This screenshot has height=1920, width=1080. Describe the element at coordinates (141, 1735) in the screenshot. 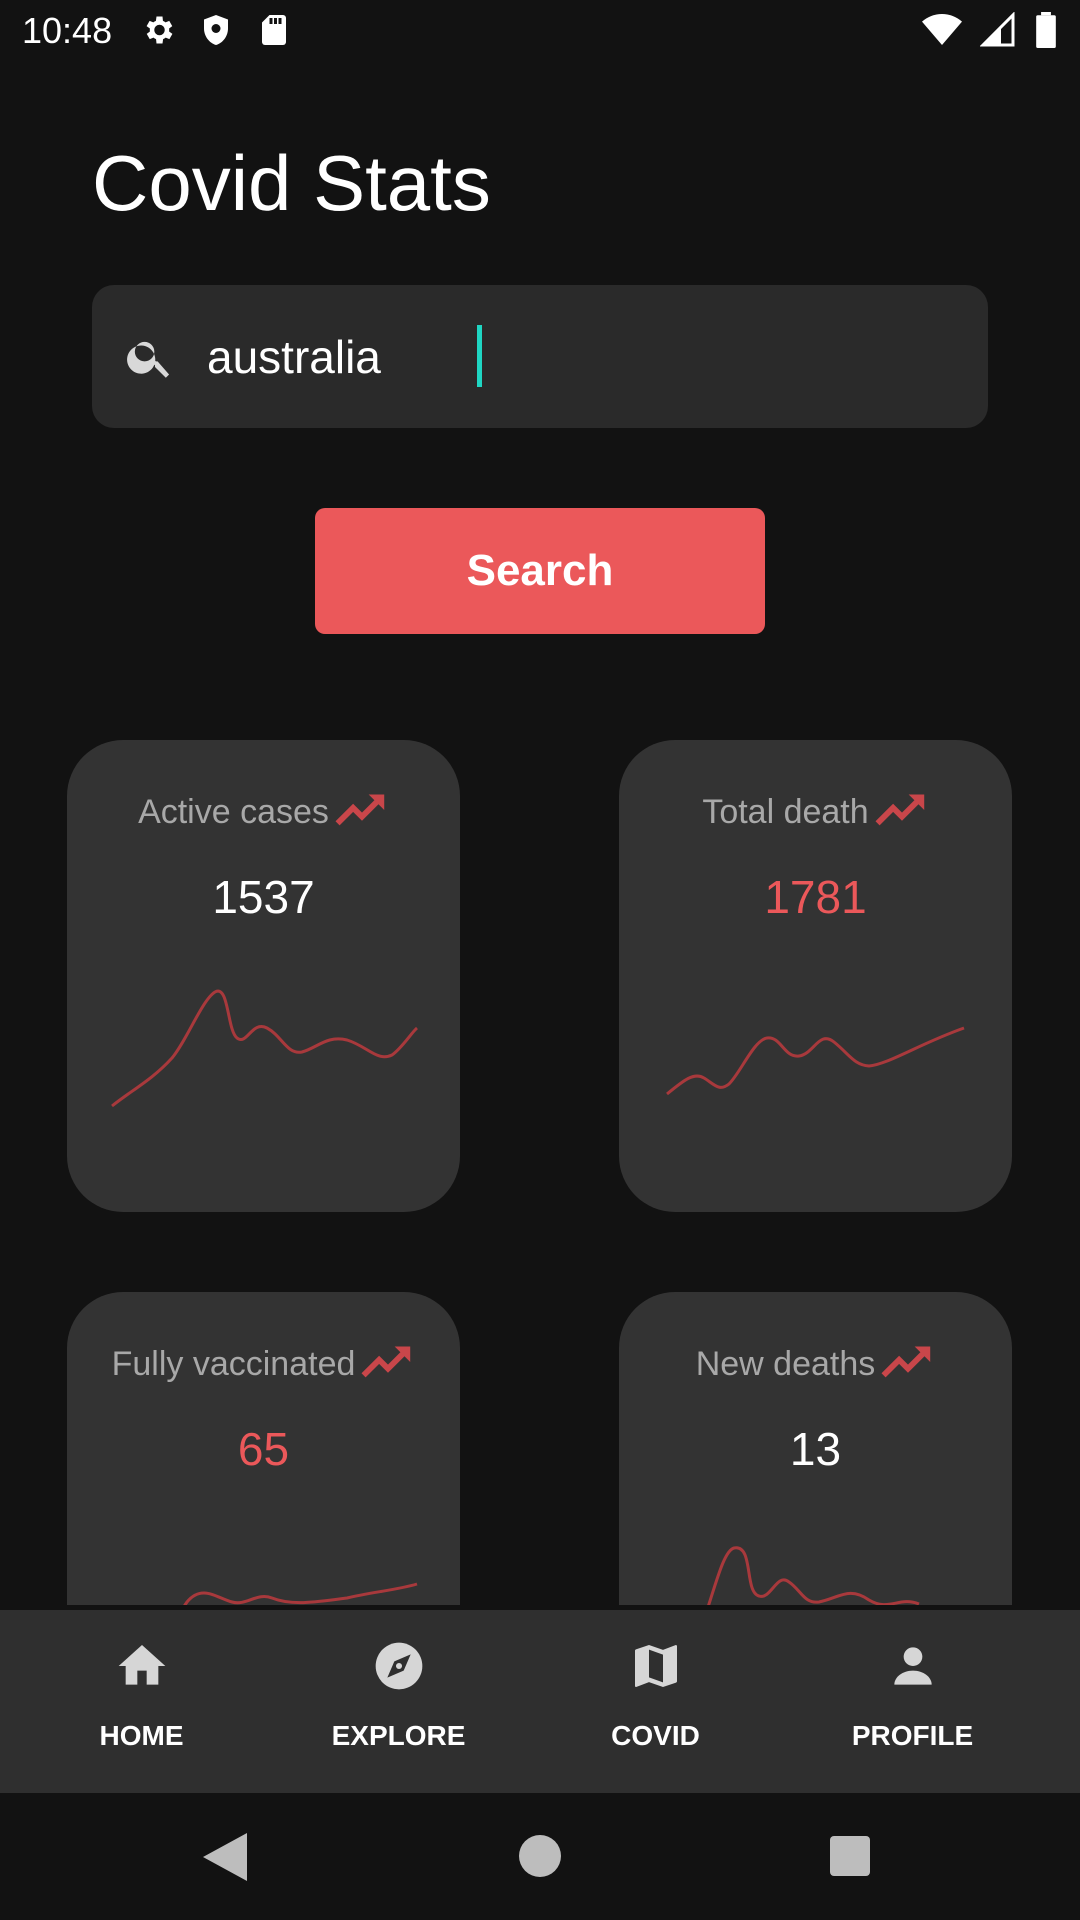

I see `nav-label: HOME` at that location.